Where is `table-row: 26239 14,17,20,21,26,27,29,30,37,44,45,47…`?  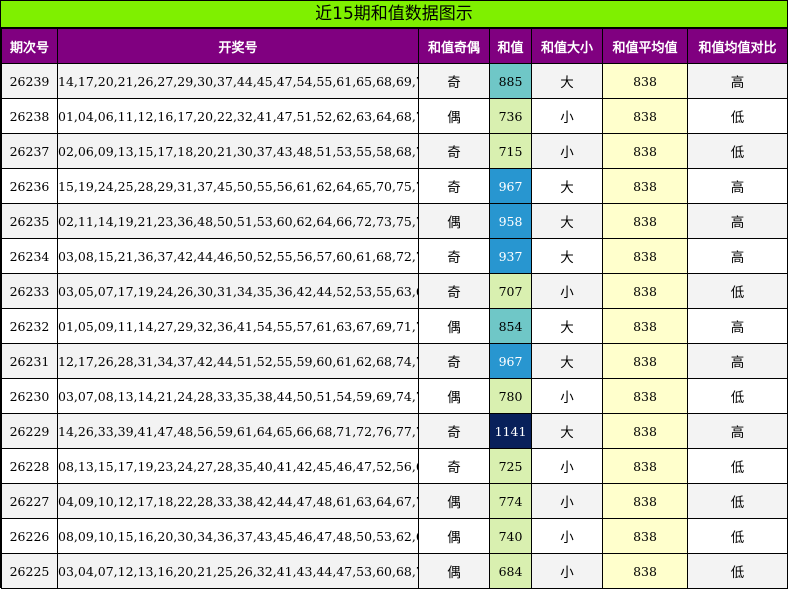
table-row: 26239 14,17,20,21,26,27,29,30,37,44,45,47… is located at coordinates (394, 81).